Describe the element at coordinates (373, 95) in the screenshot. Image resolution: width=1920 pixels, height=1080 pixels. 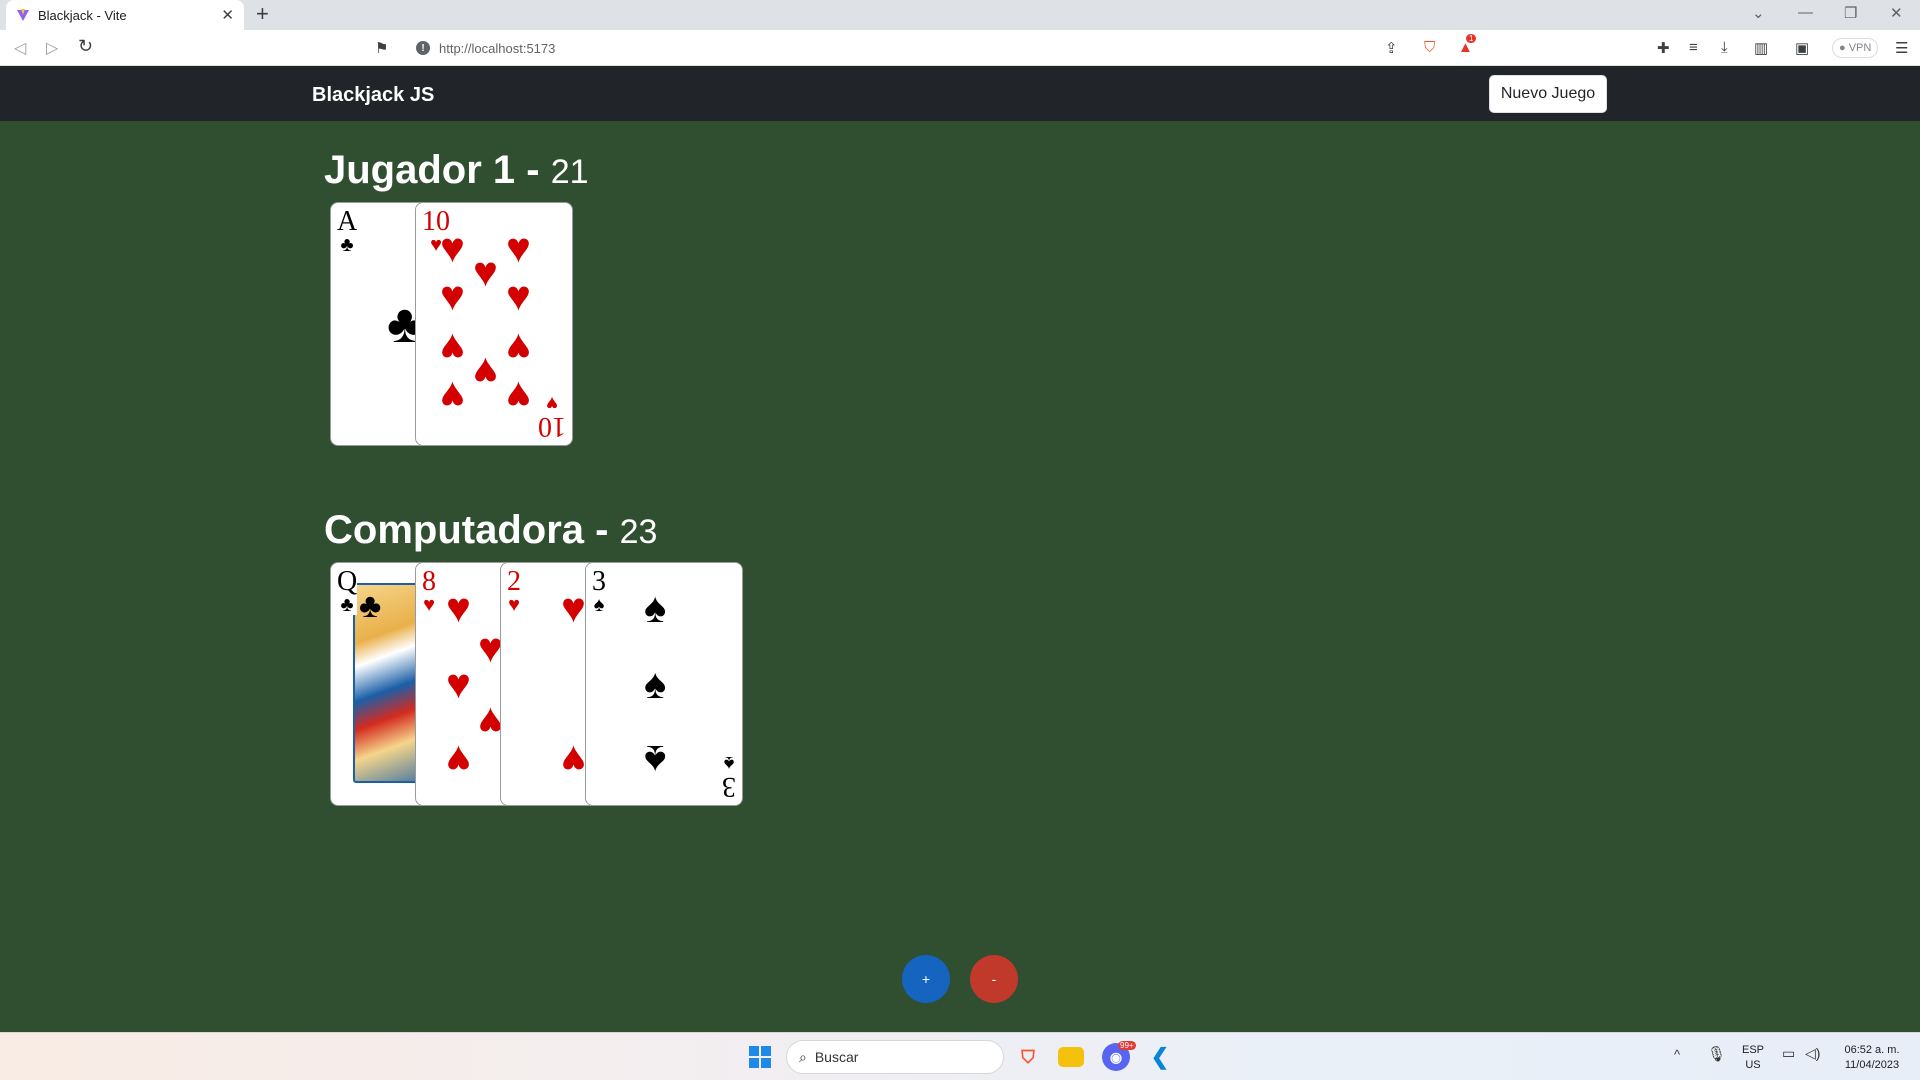
I see `brand-title: Blackjack JS` at that location.